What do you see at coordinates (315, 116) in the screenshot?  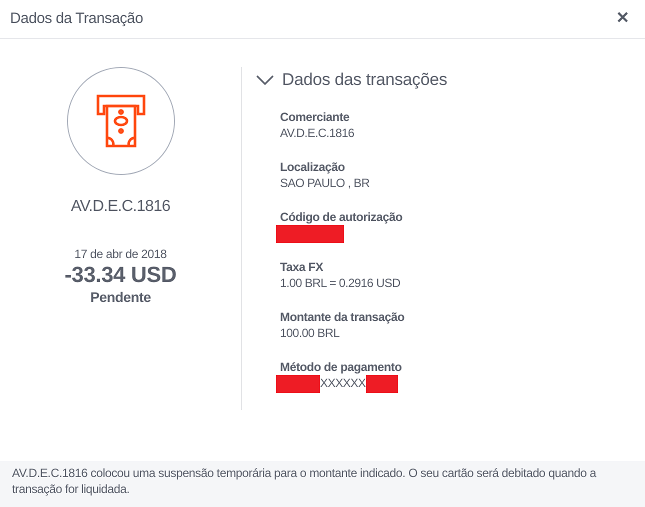 I see `field-label: Comerciante` at bounding box center [315, 116].